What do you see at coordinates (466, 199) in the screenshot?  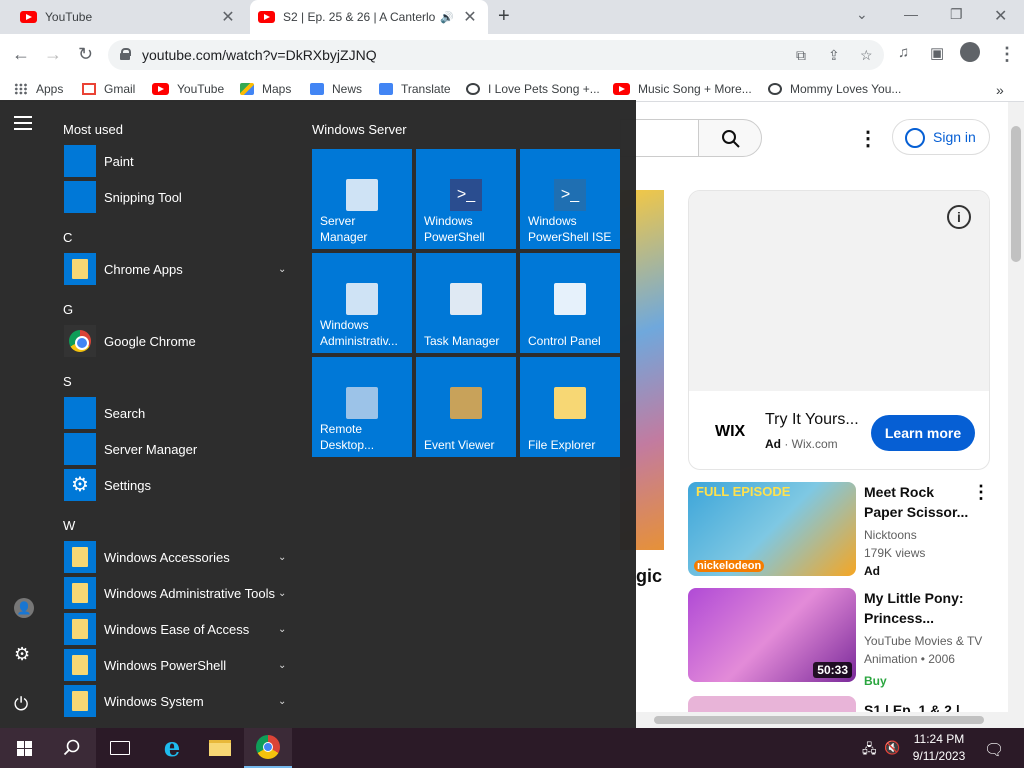 I see `tile-windows-powershell: >_ Windows PowerShell` at bounding box center [466, 199].